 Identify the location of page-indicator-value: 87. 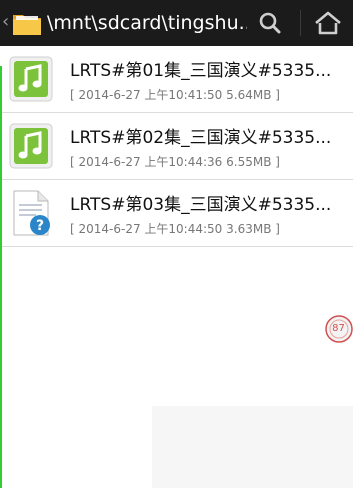
(338, 328).